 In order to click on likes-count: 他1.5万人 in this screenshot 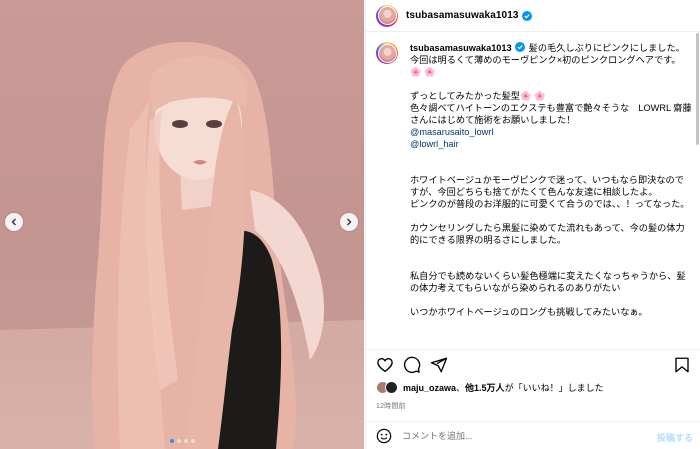, I will do `click(485, 388)`.